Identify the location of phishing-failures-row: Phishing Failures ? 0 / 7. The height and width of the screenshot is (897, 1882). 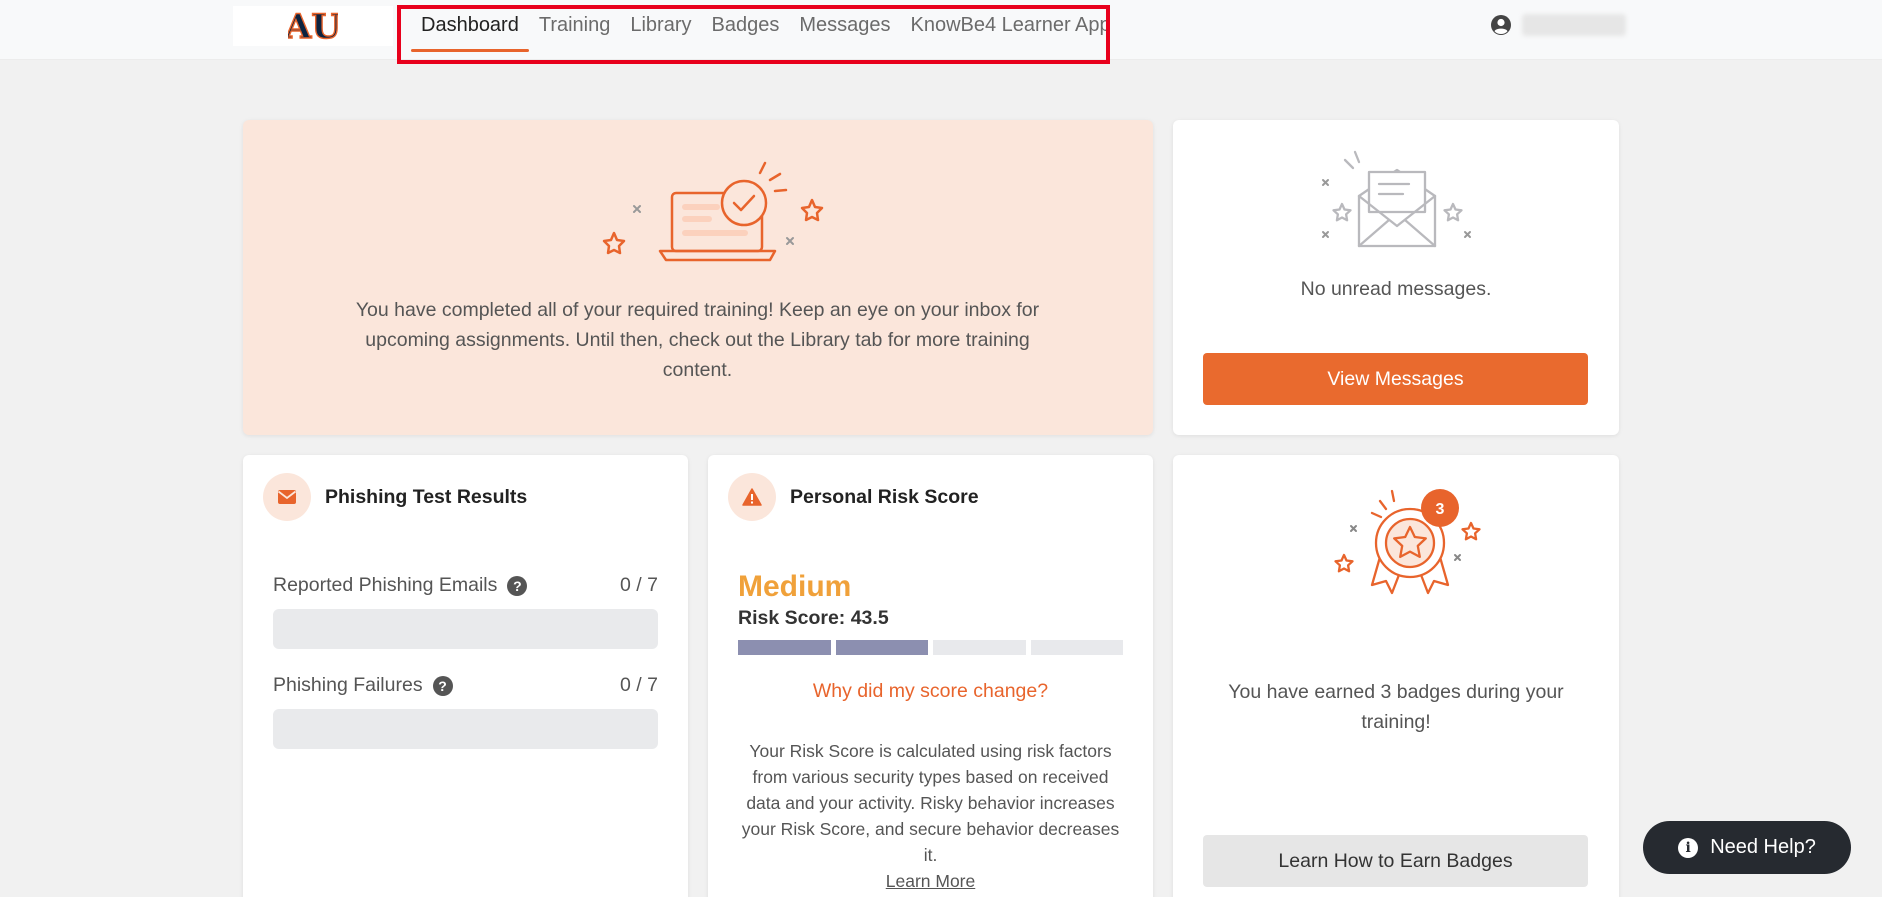
(465, 685).